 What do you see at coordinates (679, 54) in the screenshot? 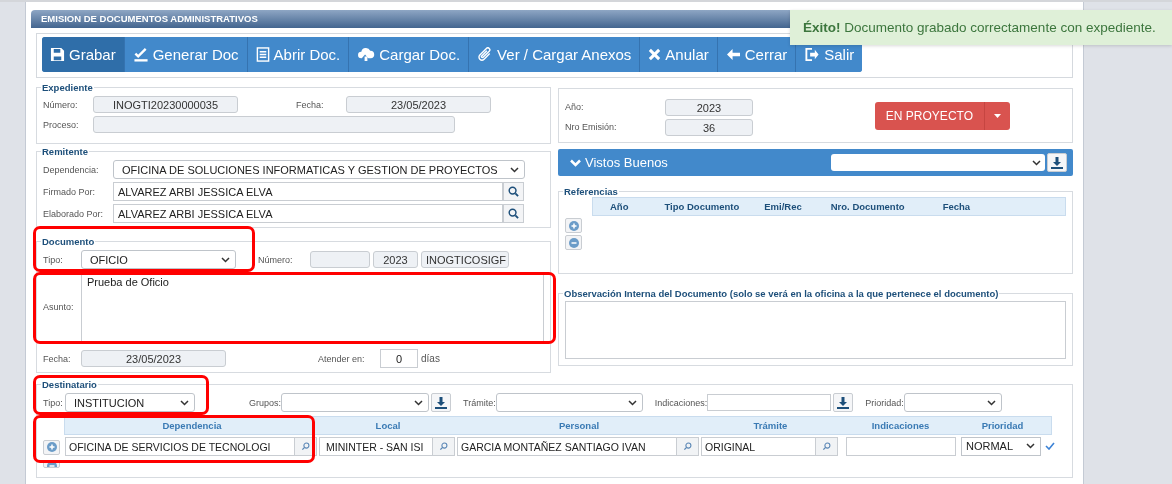
I see `toolbar-button: Anular` at bounding box center [679, 54].